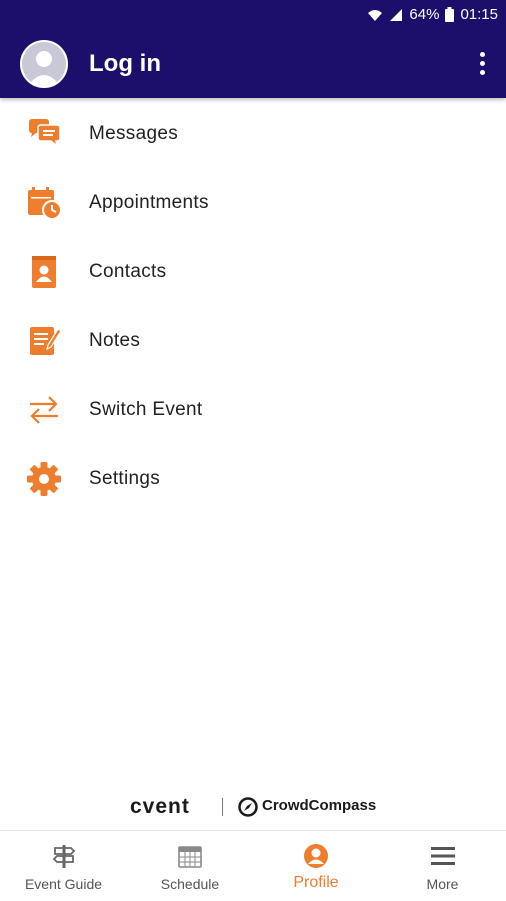 This screenshot has height=901, width=506. I want to click on contact-book-icon, so click(44, 272).